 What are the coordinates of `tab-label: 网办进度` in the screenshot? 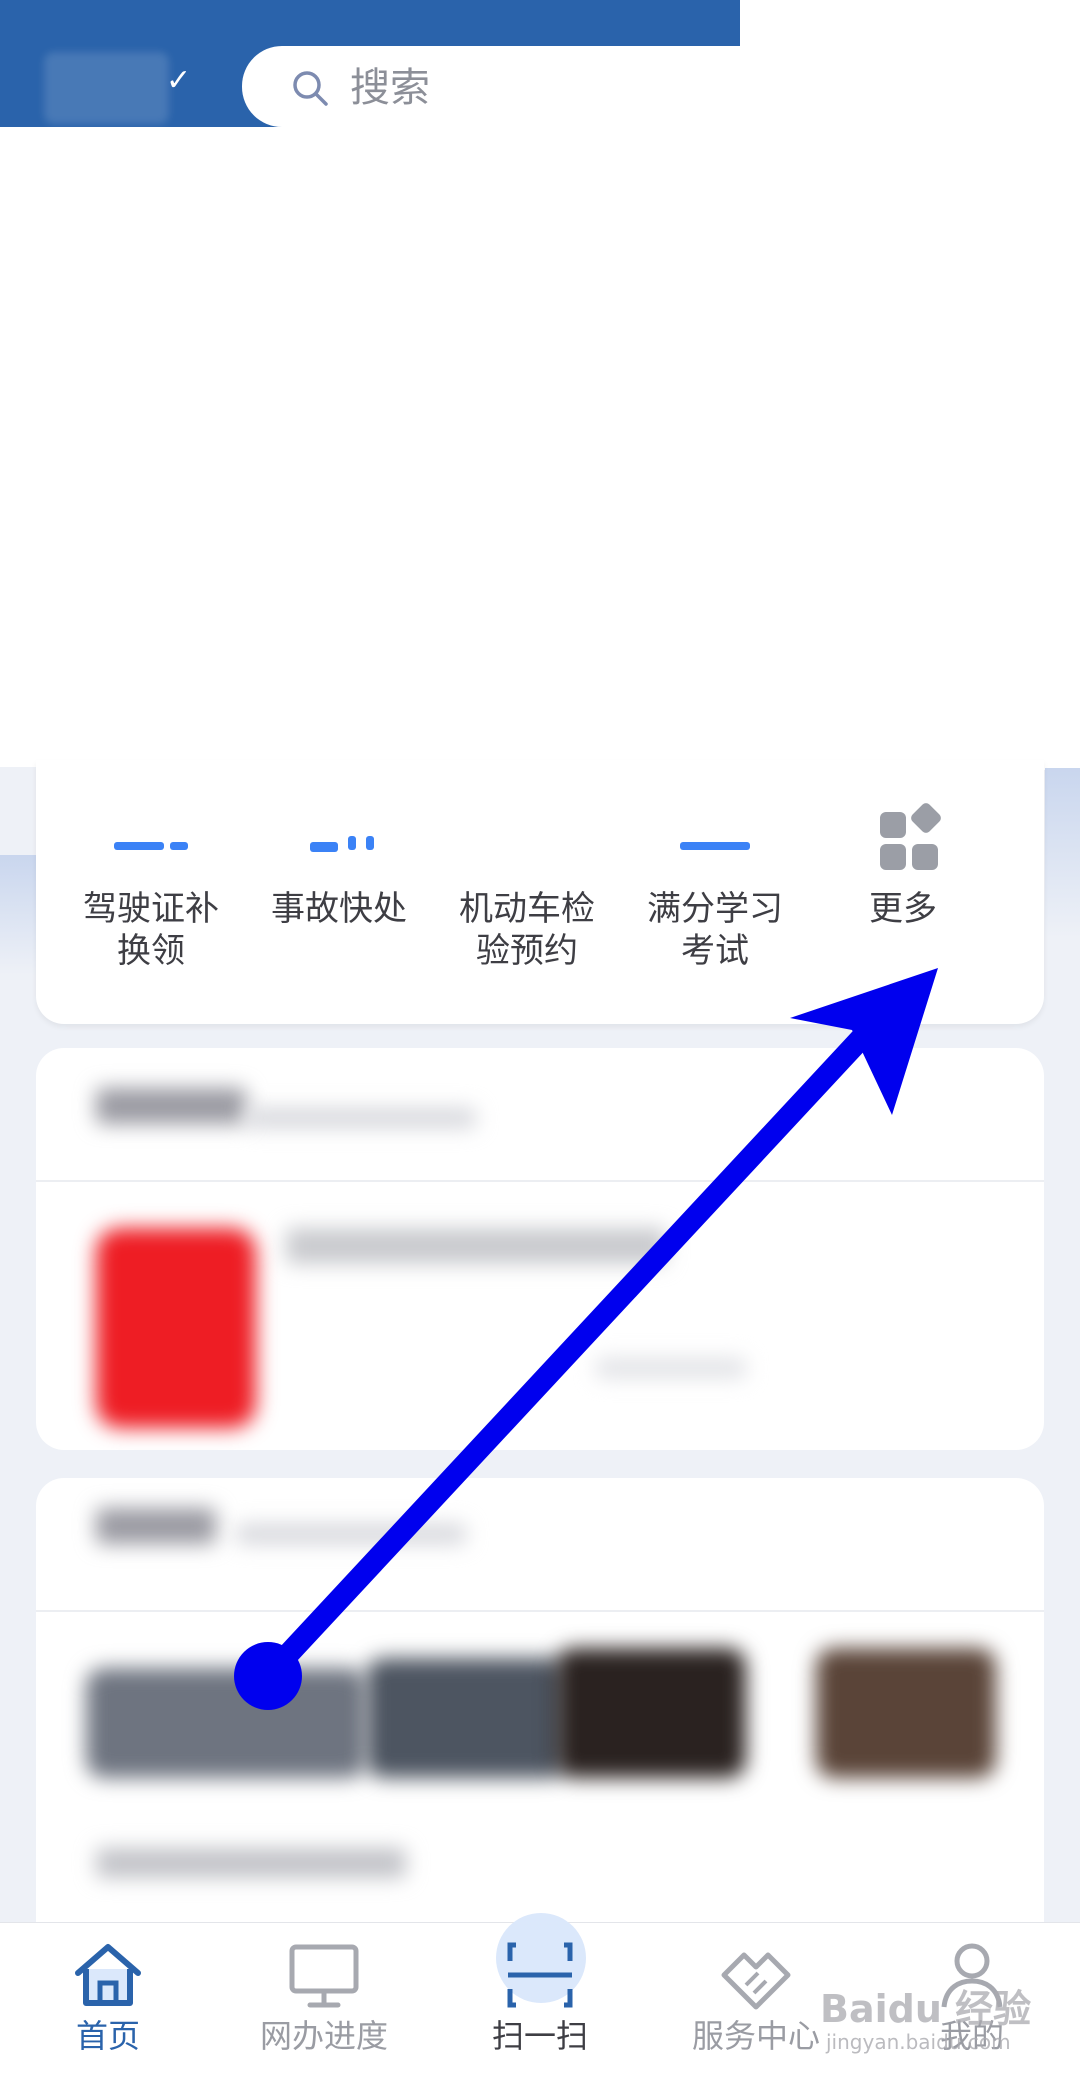 It's located at (323, 2036).